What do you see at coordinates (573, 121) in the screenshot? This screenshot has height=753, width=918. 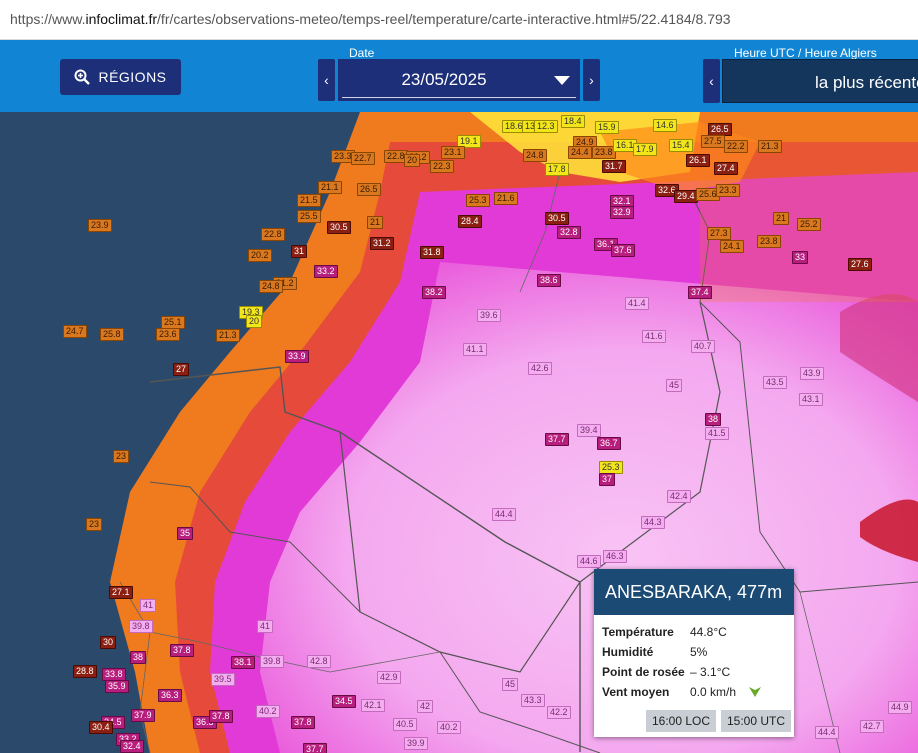 I see `station-temperature-label: 18.4` at bounding box center [573, 121].